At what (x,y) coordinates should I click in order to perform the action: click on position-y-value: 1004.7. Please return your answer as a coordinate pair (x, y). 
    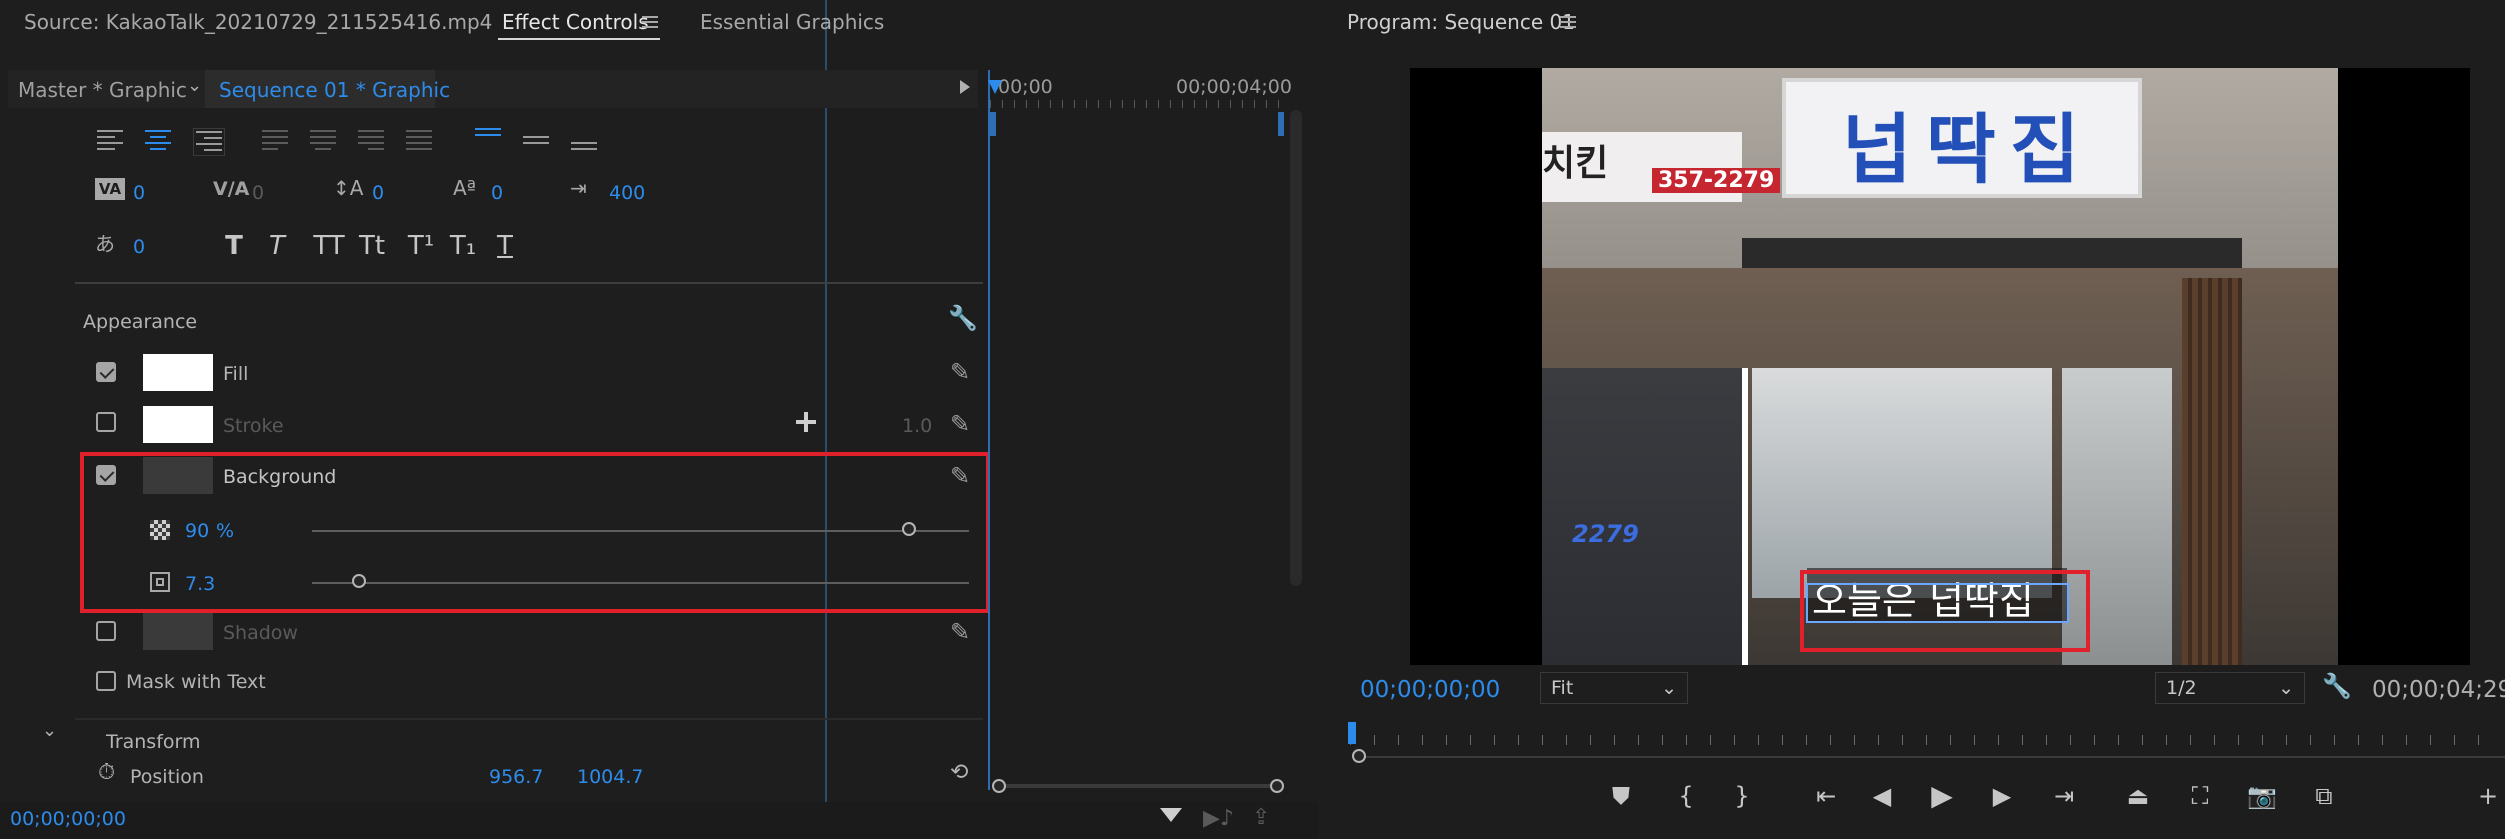
    Looking at the image, I should click on (610, 777).